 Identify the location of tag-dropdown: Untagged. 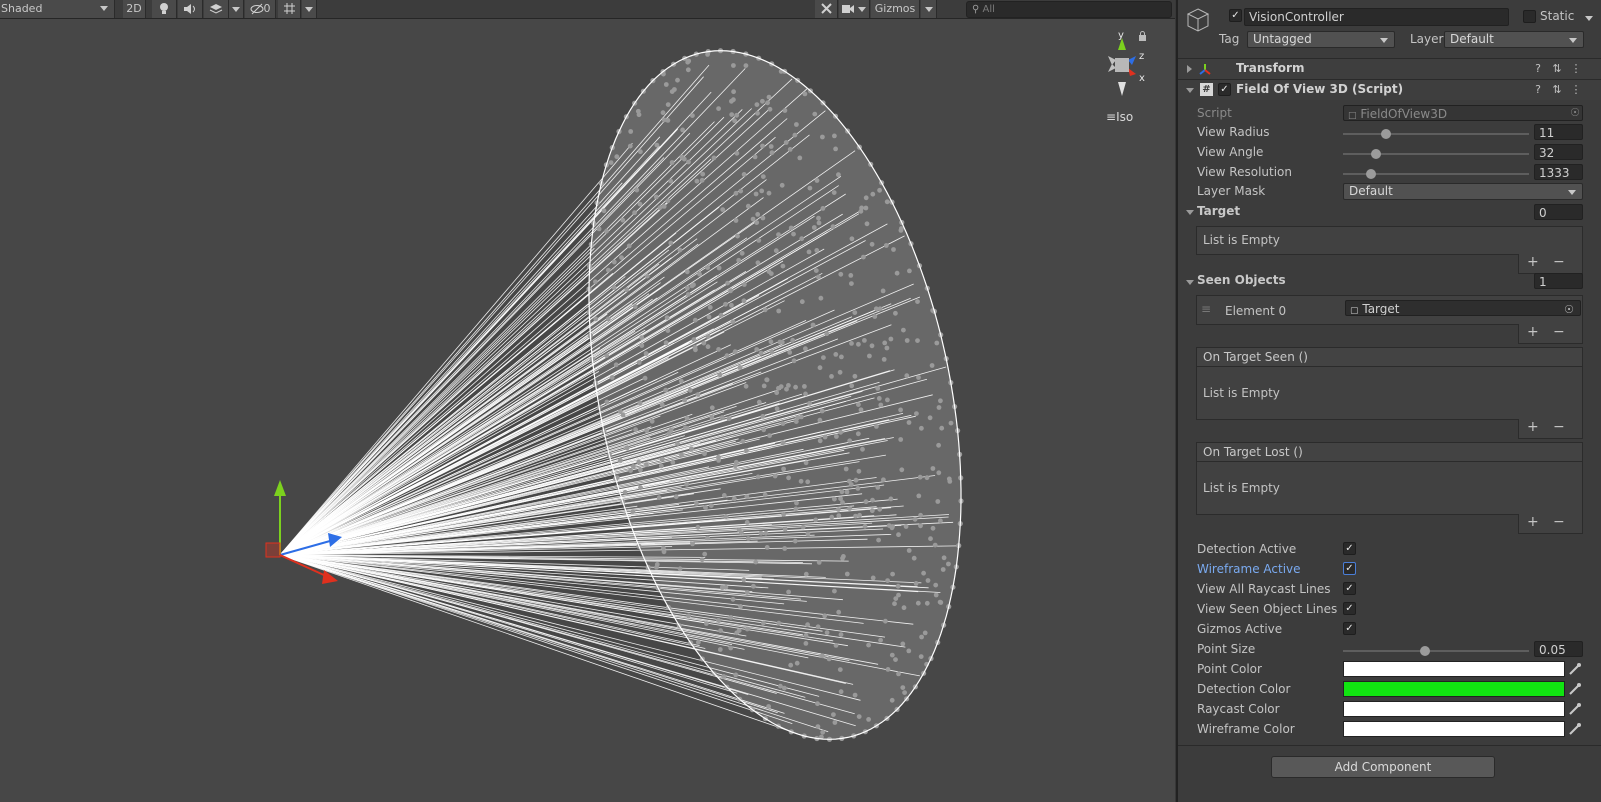
(1321, 39).